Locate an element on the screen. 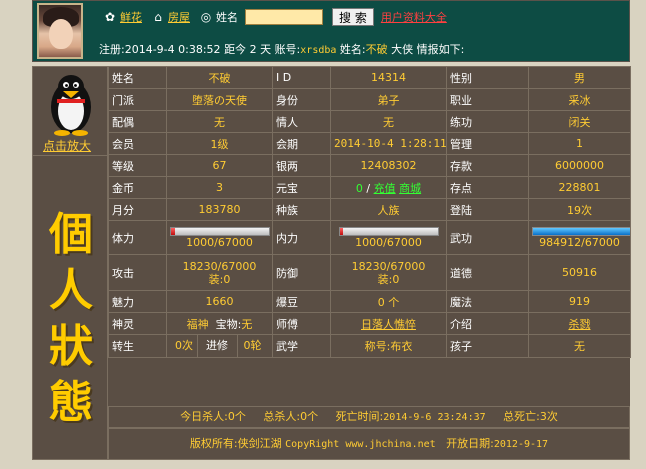 This screenshot has width=646, height=469. ago-value: 2 is located at coordinates (253, 49).